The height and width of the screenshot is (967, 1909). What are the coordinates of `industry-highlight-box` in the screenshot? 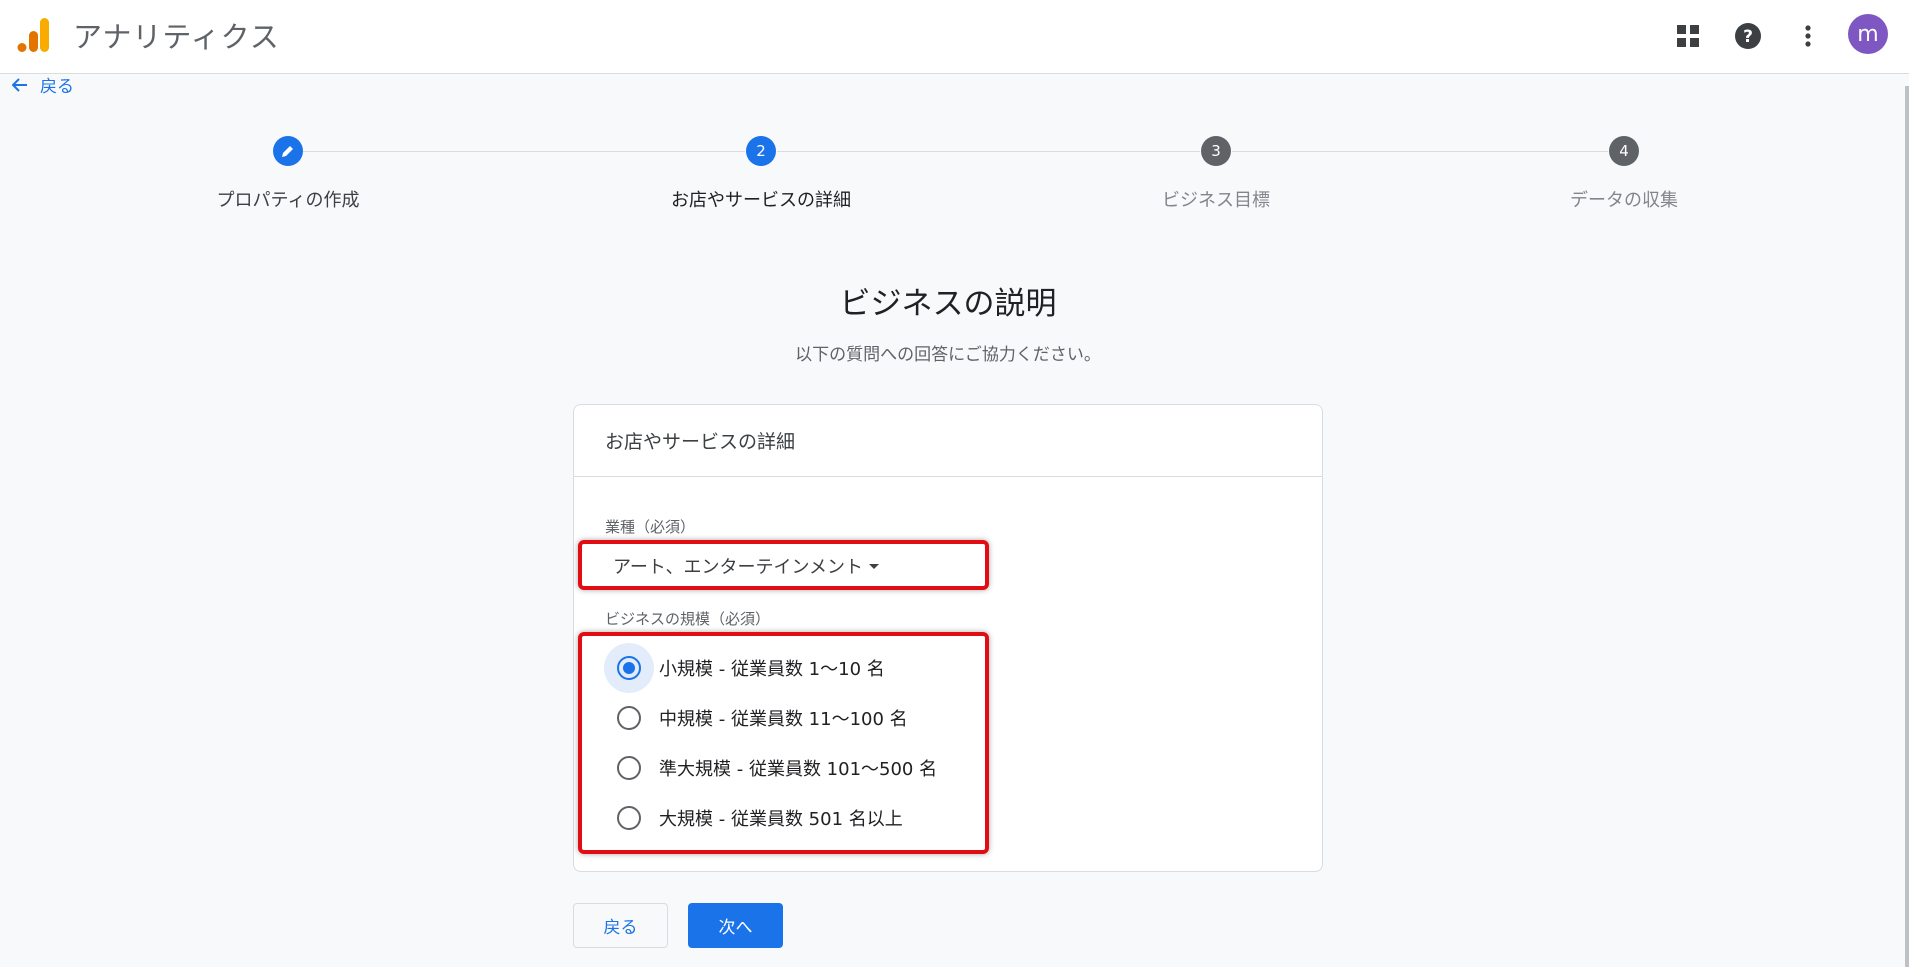 It's located at (783, 565).